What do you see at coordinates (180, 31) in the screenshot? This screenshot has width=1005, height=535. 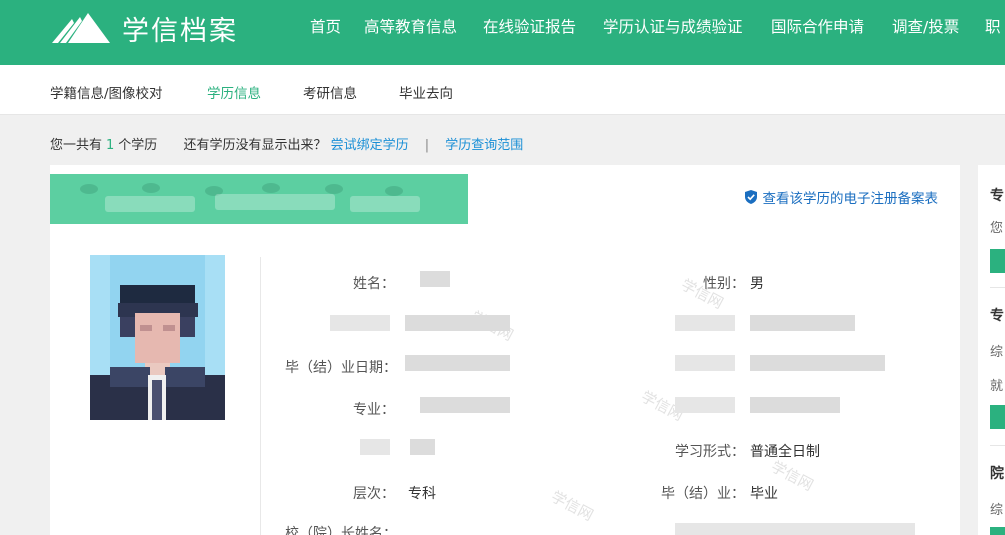 I see `logo-text: 学信档案` at bounding box center [180, 31].